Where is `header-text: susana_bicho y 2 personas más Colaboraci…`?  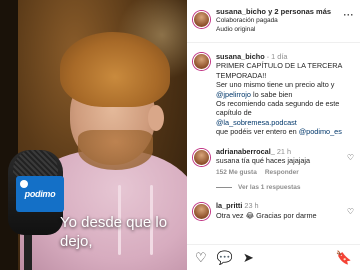 header-text: susana_bicho y 2 personas más Colaboraci… is located at coordinates (285, 20).